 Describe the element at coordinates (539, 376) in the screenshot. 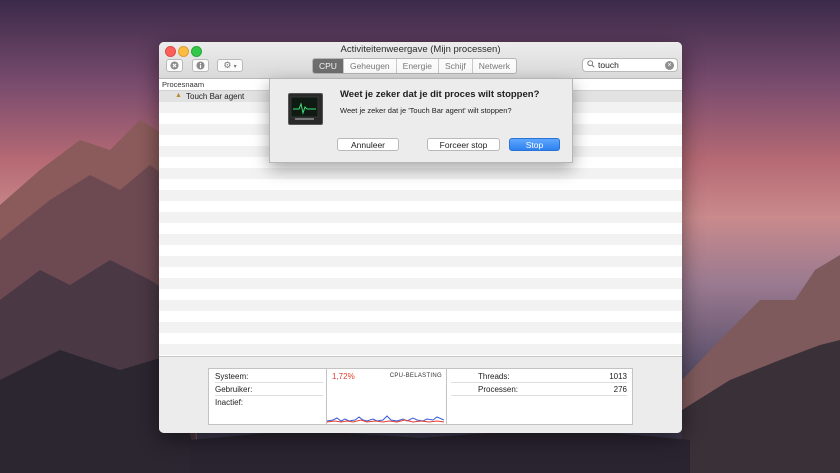

I see `stat-threads: Threads: 1013` at that location.